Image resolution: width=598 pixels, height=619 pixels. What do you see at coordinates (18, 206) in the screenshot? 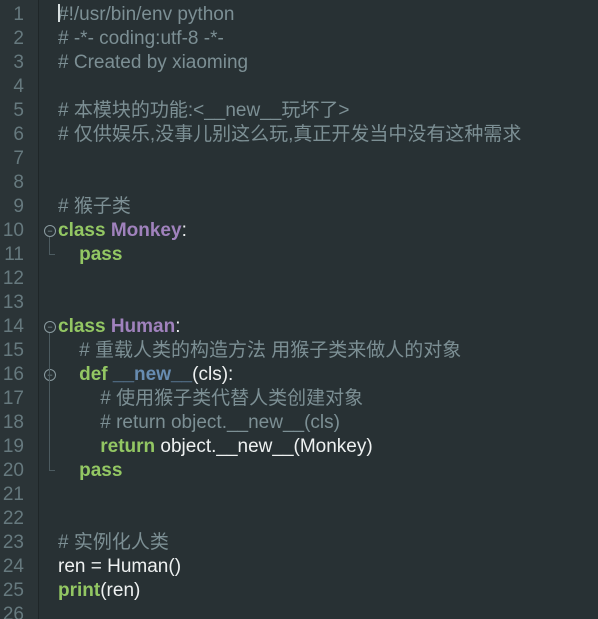
I see `line-number: 9` at bounding box center [18, 206].